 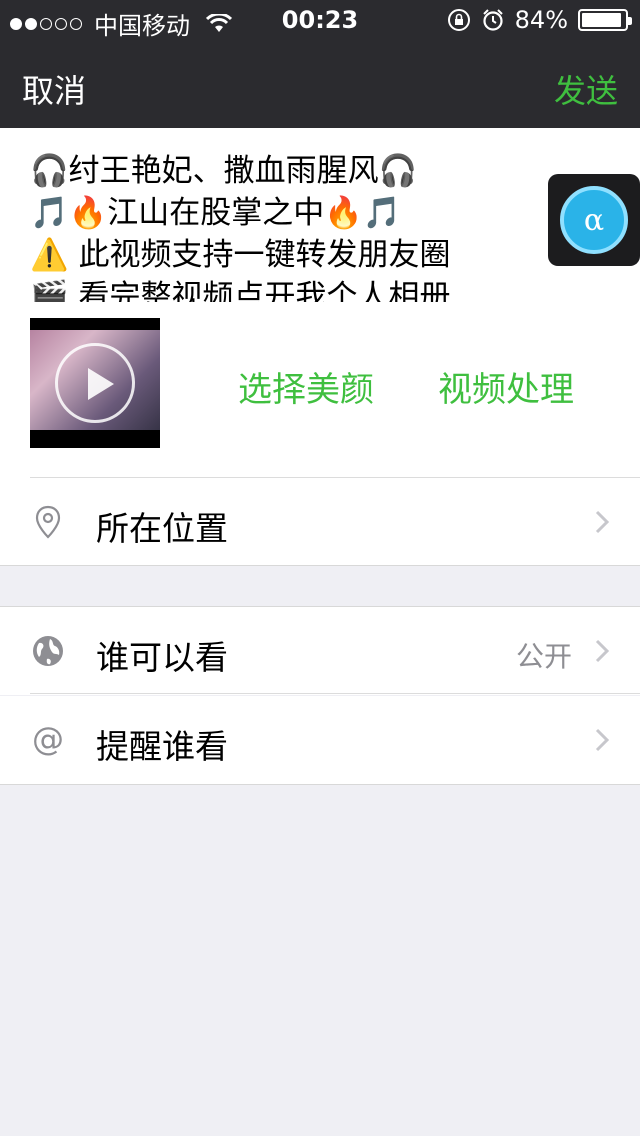 I want to click on nav-bar: 取消 发送, so click(x=320, y=84).